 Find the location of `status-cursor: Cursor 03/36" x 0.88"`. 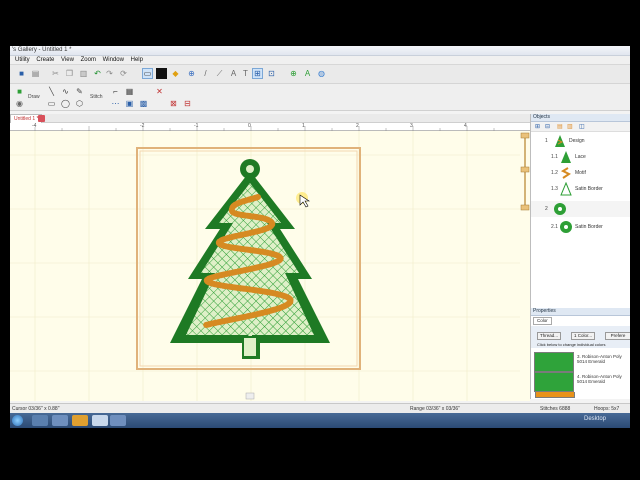

status-cursor: Cursor 03/36" x 0.88" is located at coordinates (36, 409).